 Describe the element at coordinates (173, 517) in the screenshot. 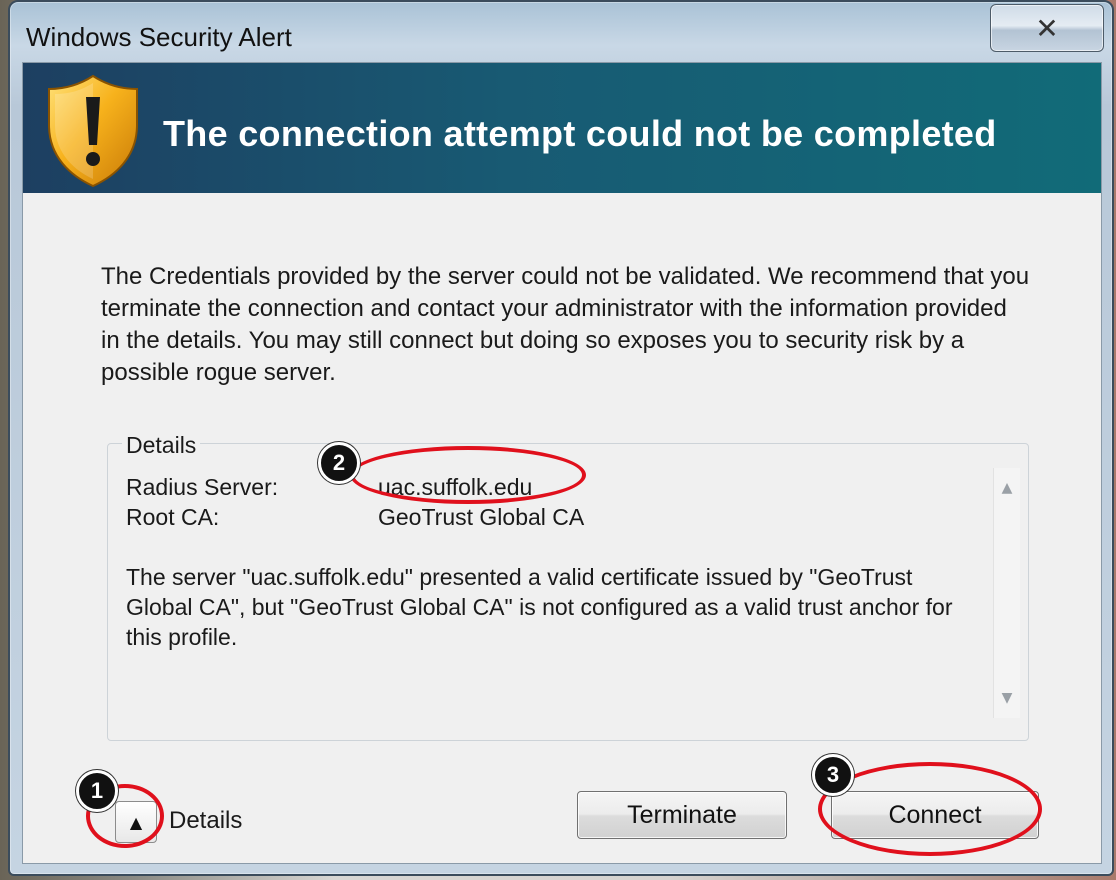

I see `root-ca-label: Root CA:` at that location.